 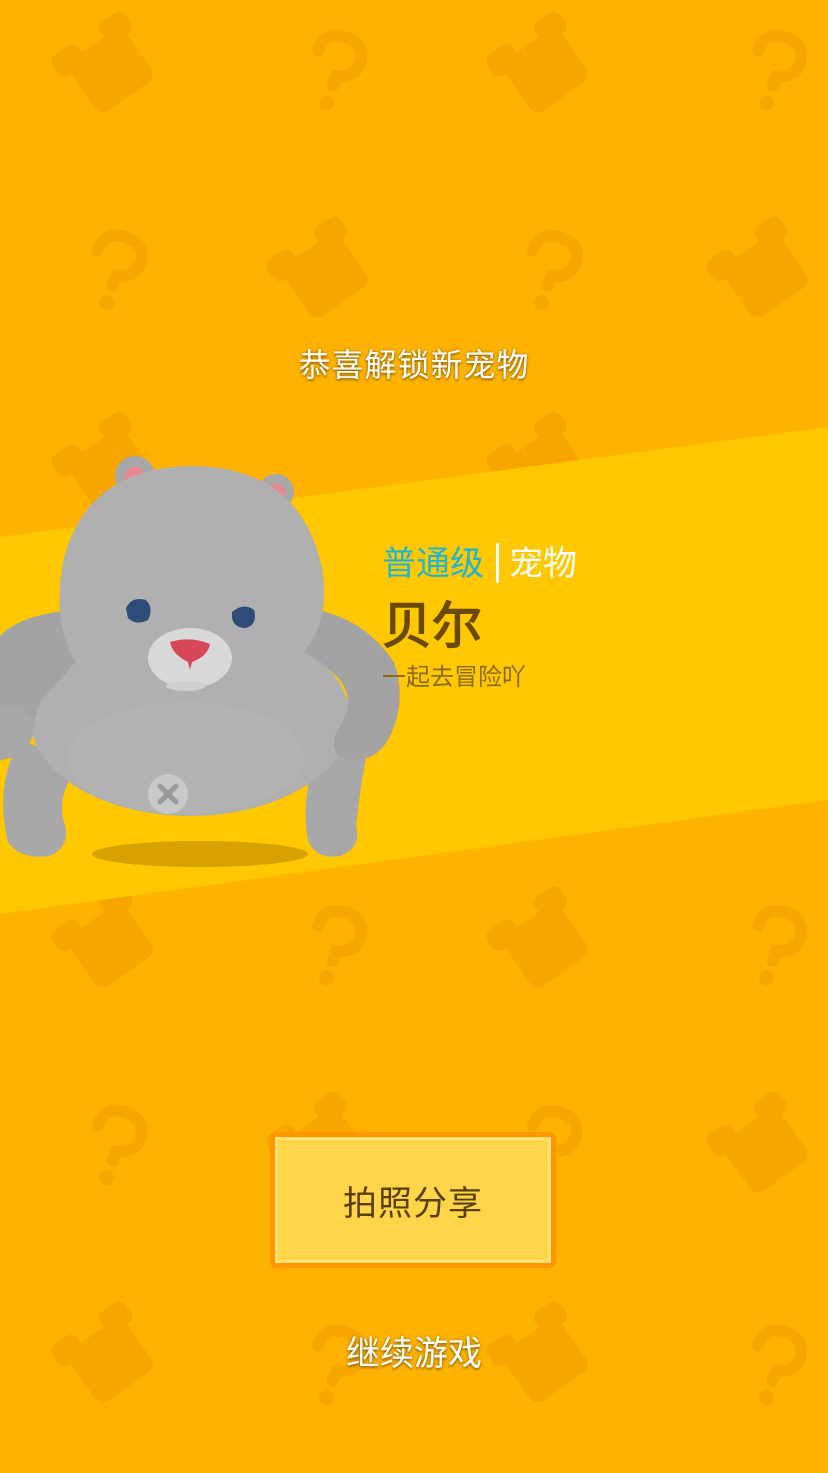 What do you see at coordinates (414, 1350) in the screenshot?
I see `continue-game-button: 继续游戏` at bounding box center [414, 1350].